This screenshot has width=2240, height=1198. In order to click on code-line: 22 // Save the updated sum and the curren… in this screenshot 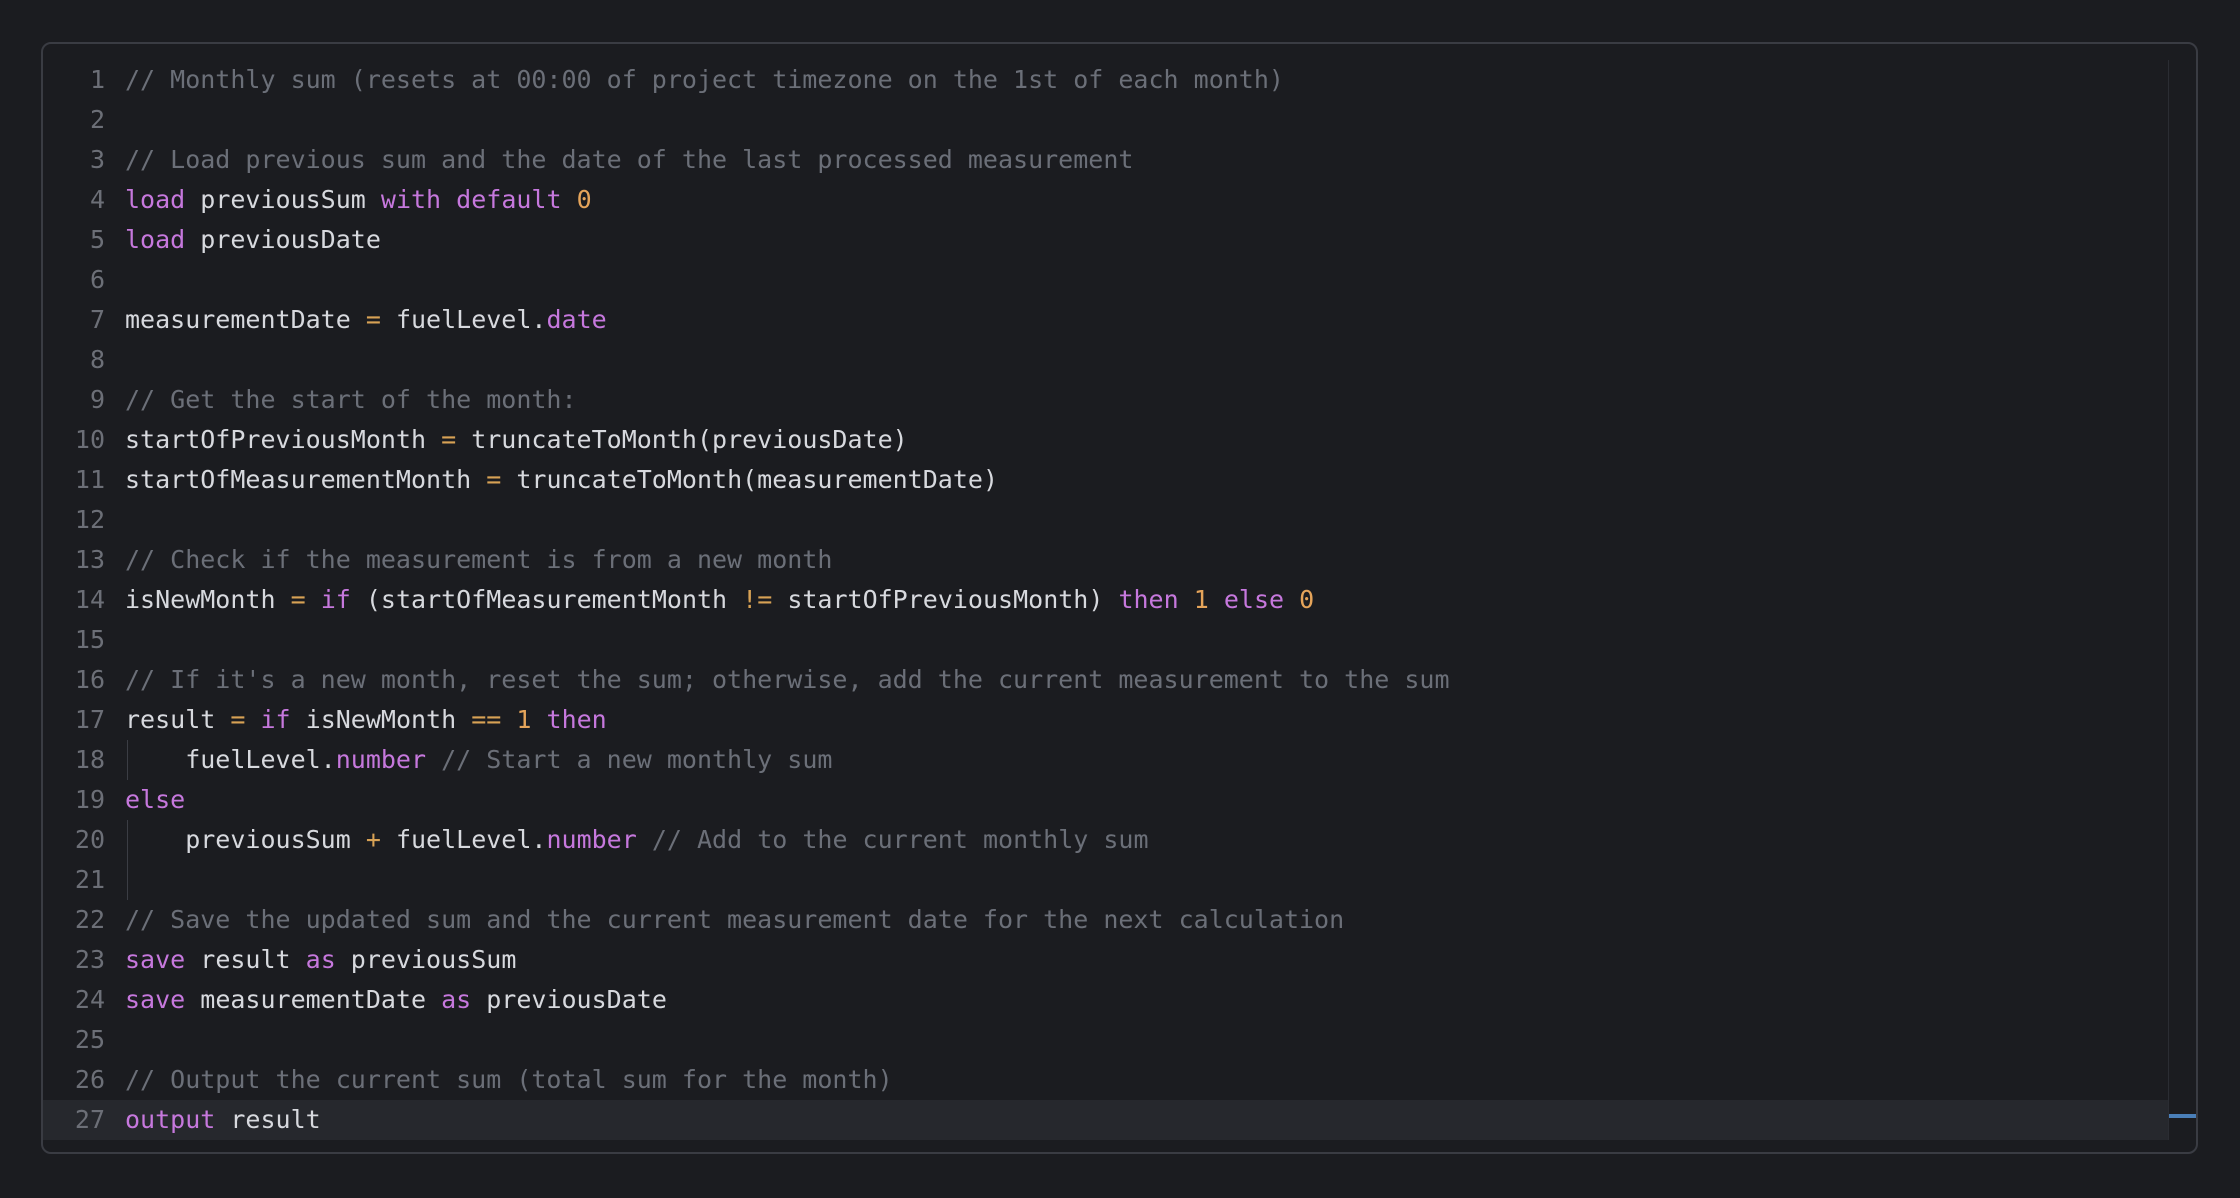, I will do `click(1119, 920)`.